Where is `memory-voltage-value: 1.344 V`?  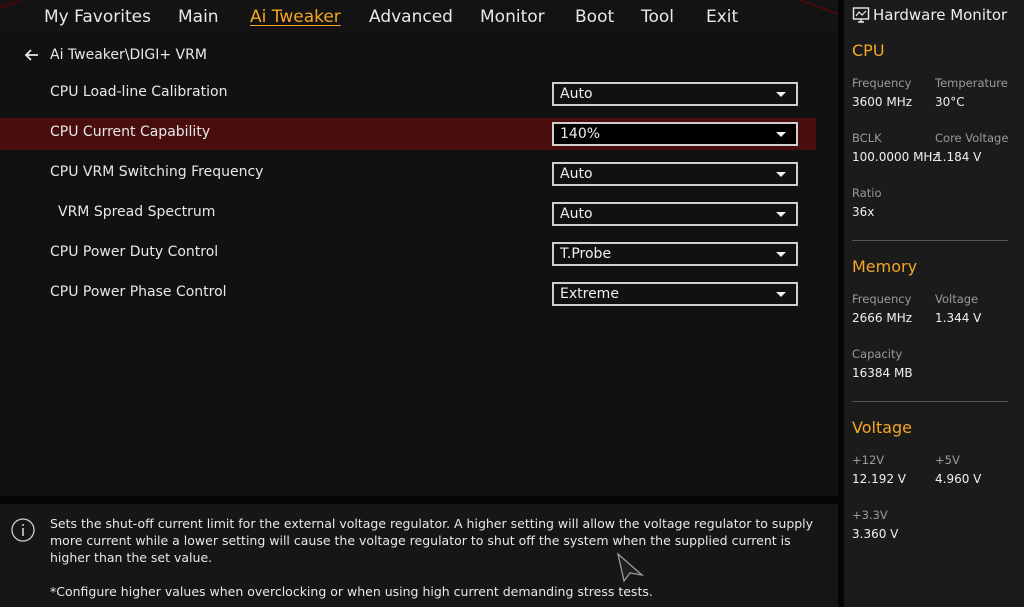 memory-voltage-value: 1.344 V is located at coordinates (958, 318).